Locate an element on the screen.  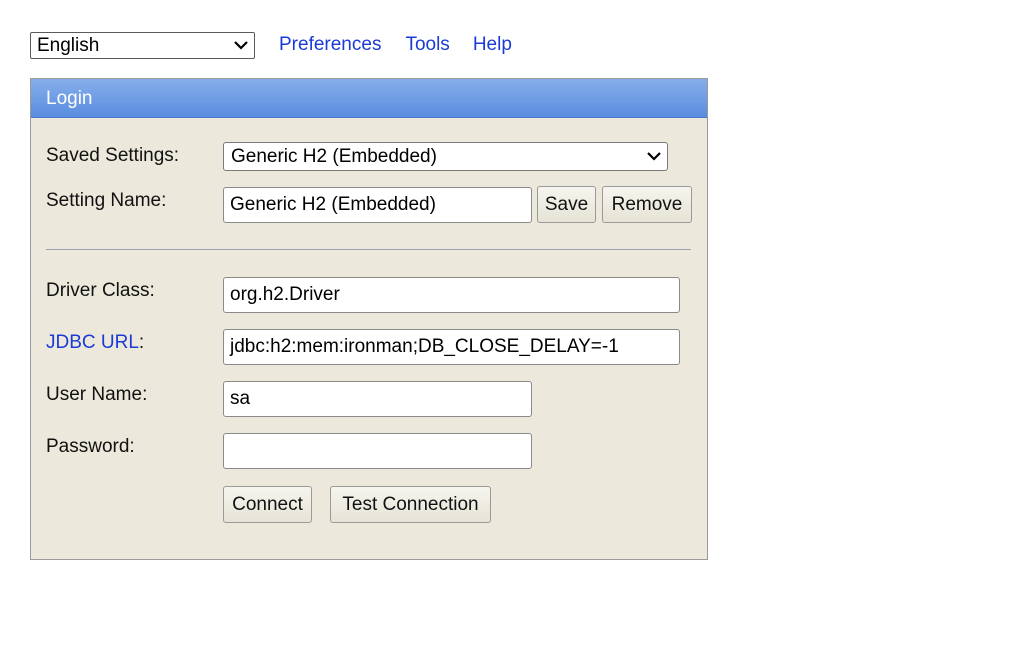
connect-button: Connect is located at coordinates (267, 504).